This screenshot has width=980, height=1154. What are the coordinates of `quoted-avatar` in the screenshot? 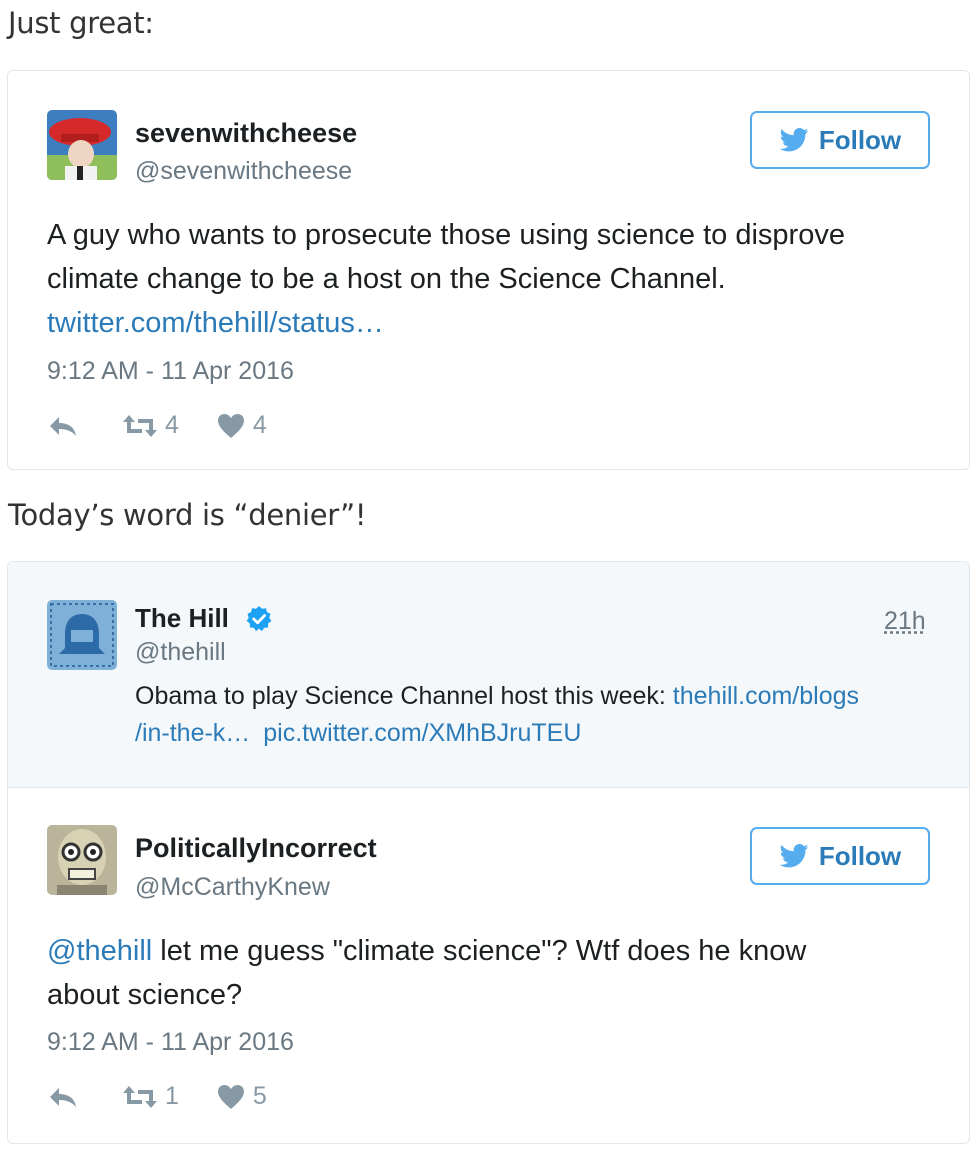 It's located at (82, 635).